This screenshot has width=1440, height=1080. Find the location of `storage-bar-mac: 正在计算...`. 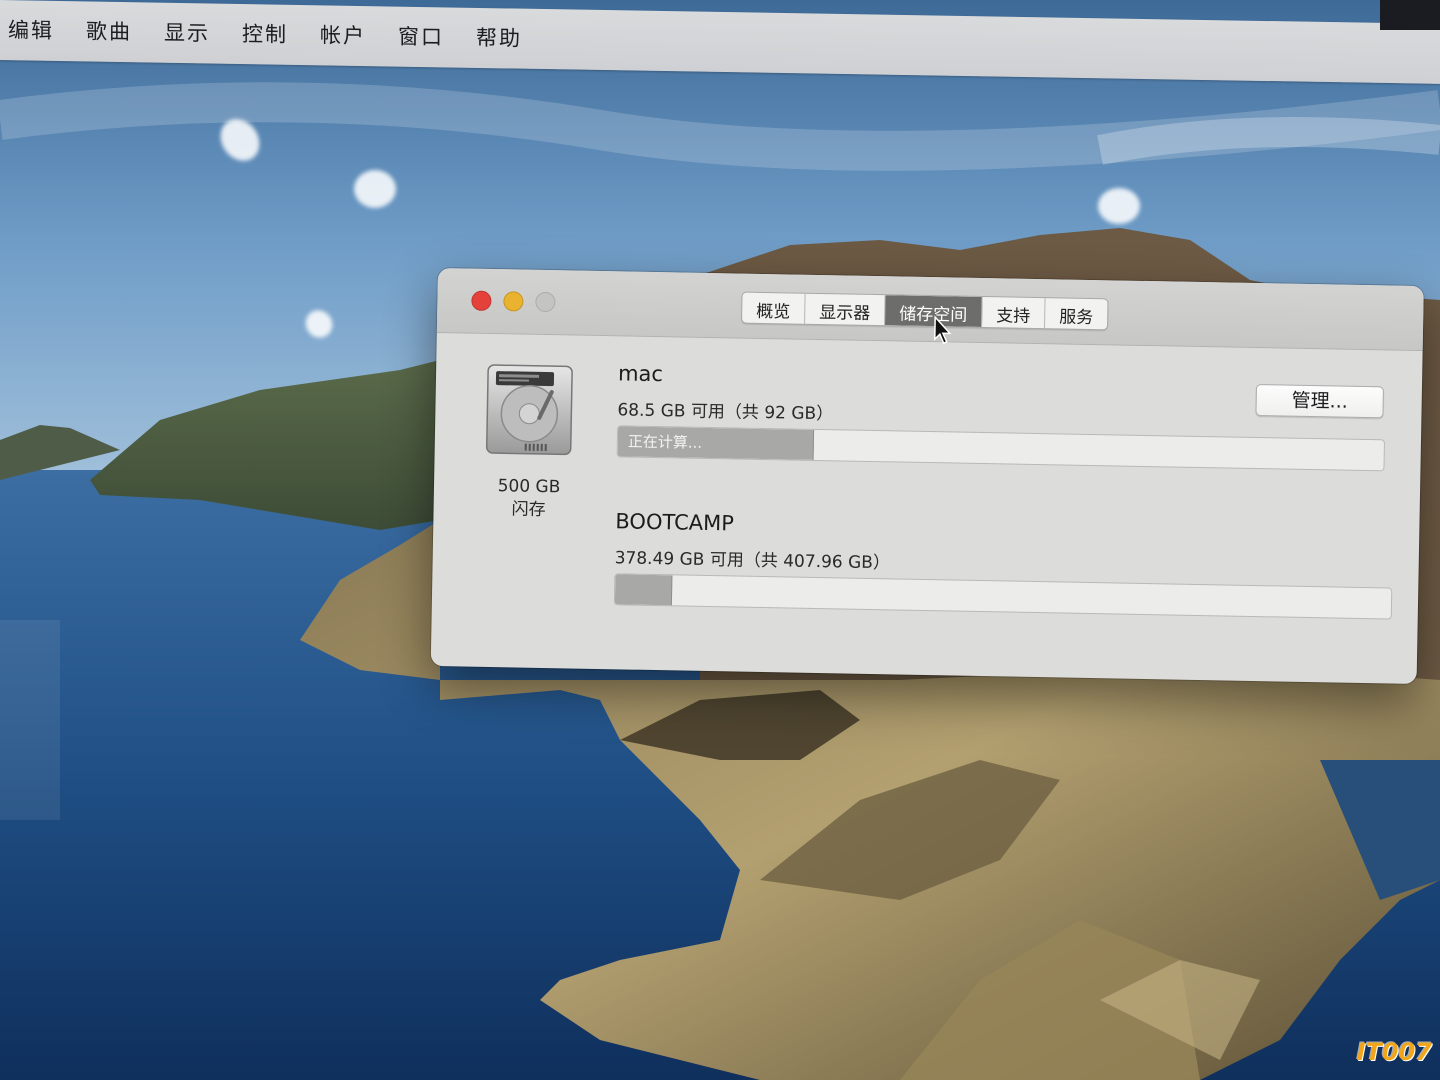

storage-bar-mac: 正在计算... is located at coordinates (1001, 448).